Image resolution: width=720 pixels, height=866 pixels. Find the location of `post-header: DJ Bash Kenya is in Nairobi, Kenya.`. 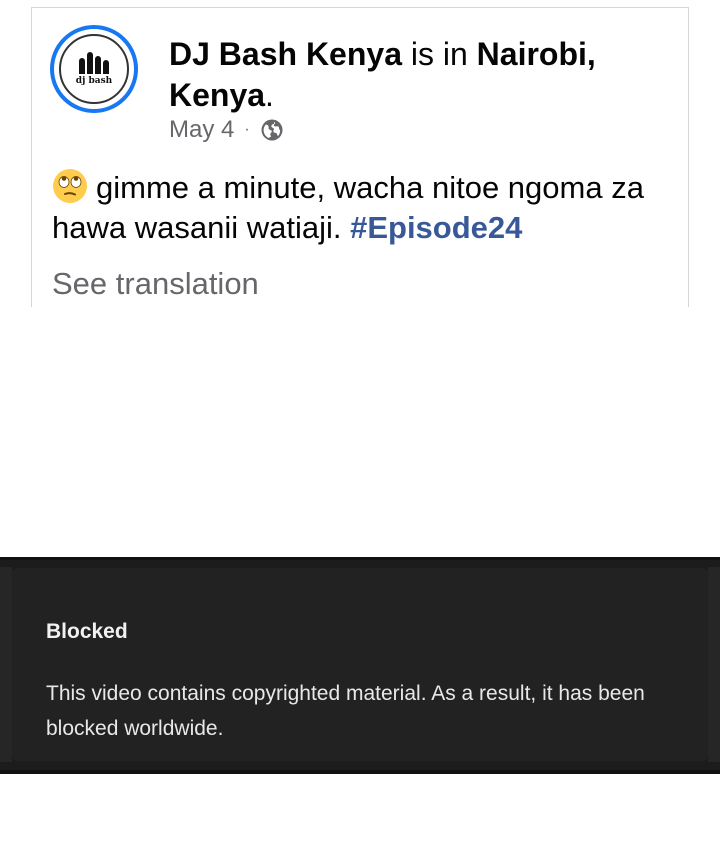

post-header: DJ Bash Kenya is in Nairobi, Kenya. is located at coordinates (419, 75).